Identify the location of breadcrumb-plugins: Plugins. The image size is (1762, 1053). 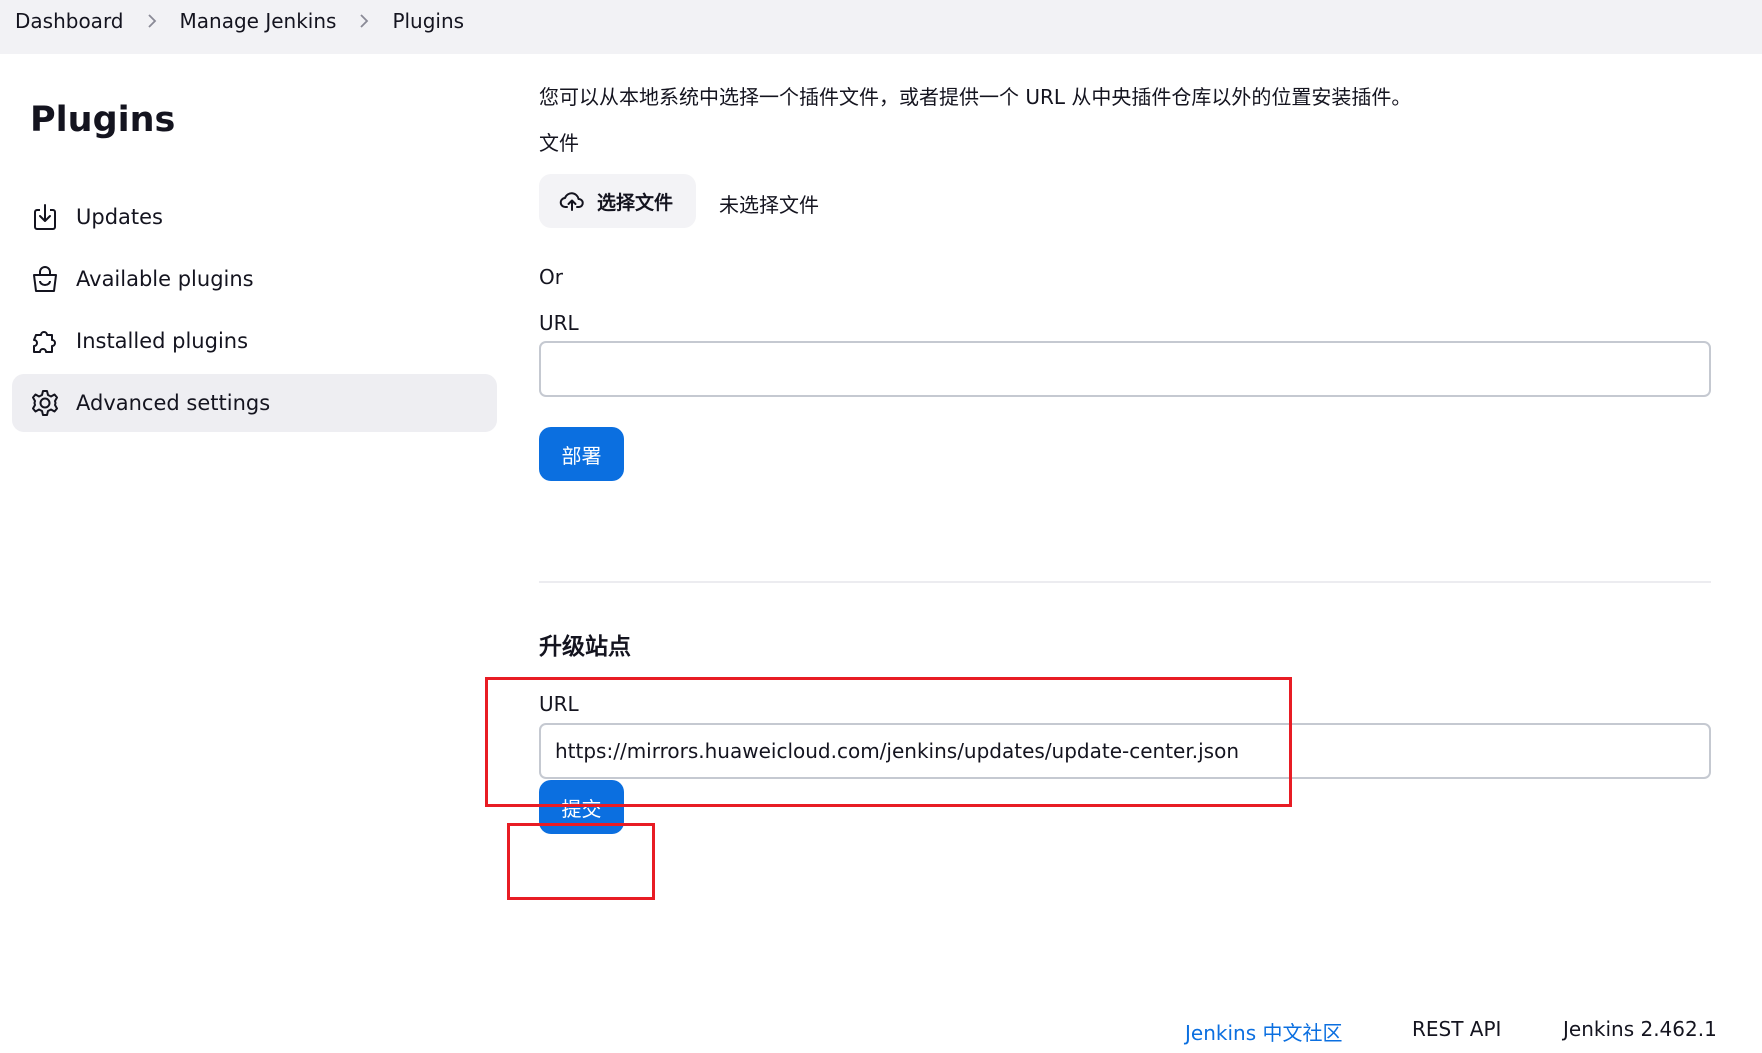
(428, 21).